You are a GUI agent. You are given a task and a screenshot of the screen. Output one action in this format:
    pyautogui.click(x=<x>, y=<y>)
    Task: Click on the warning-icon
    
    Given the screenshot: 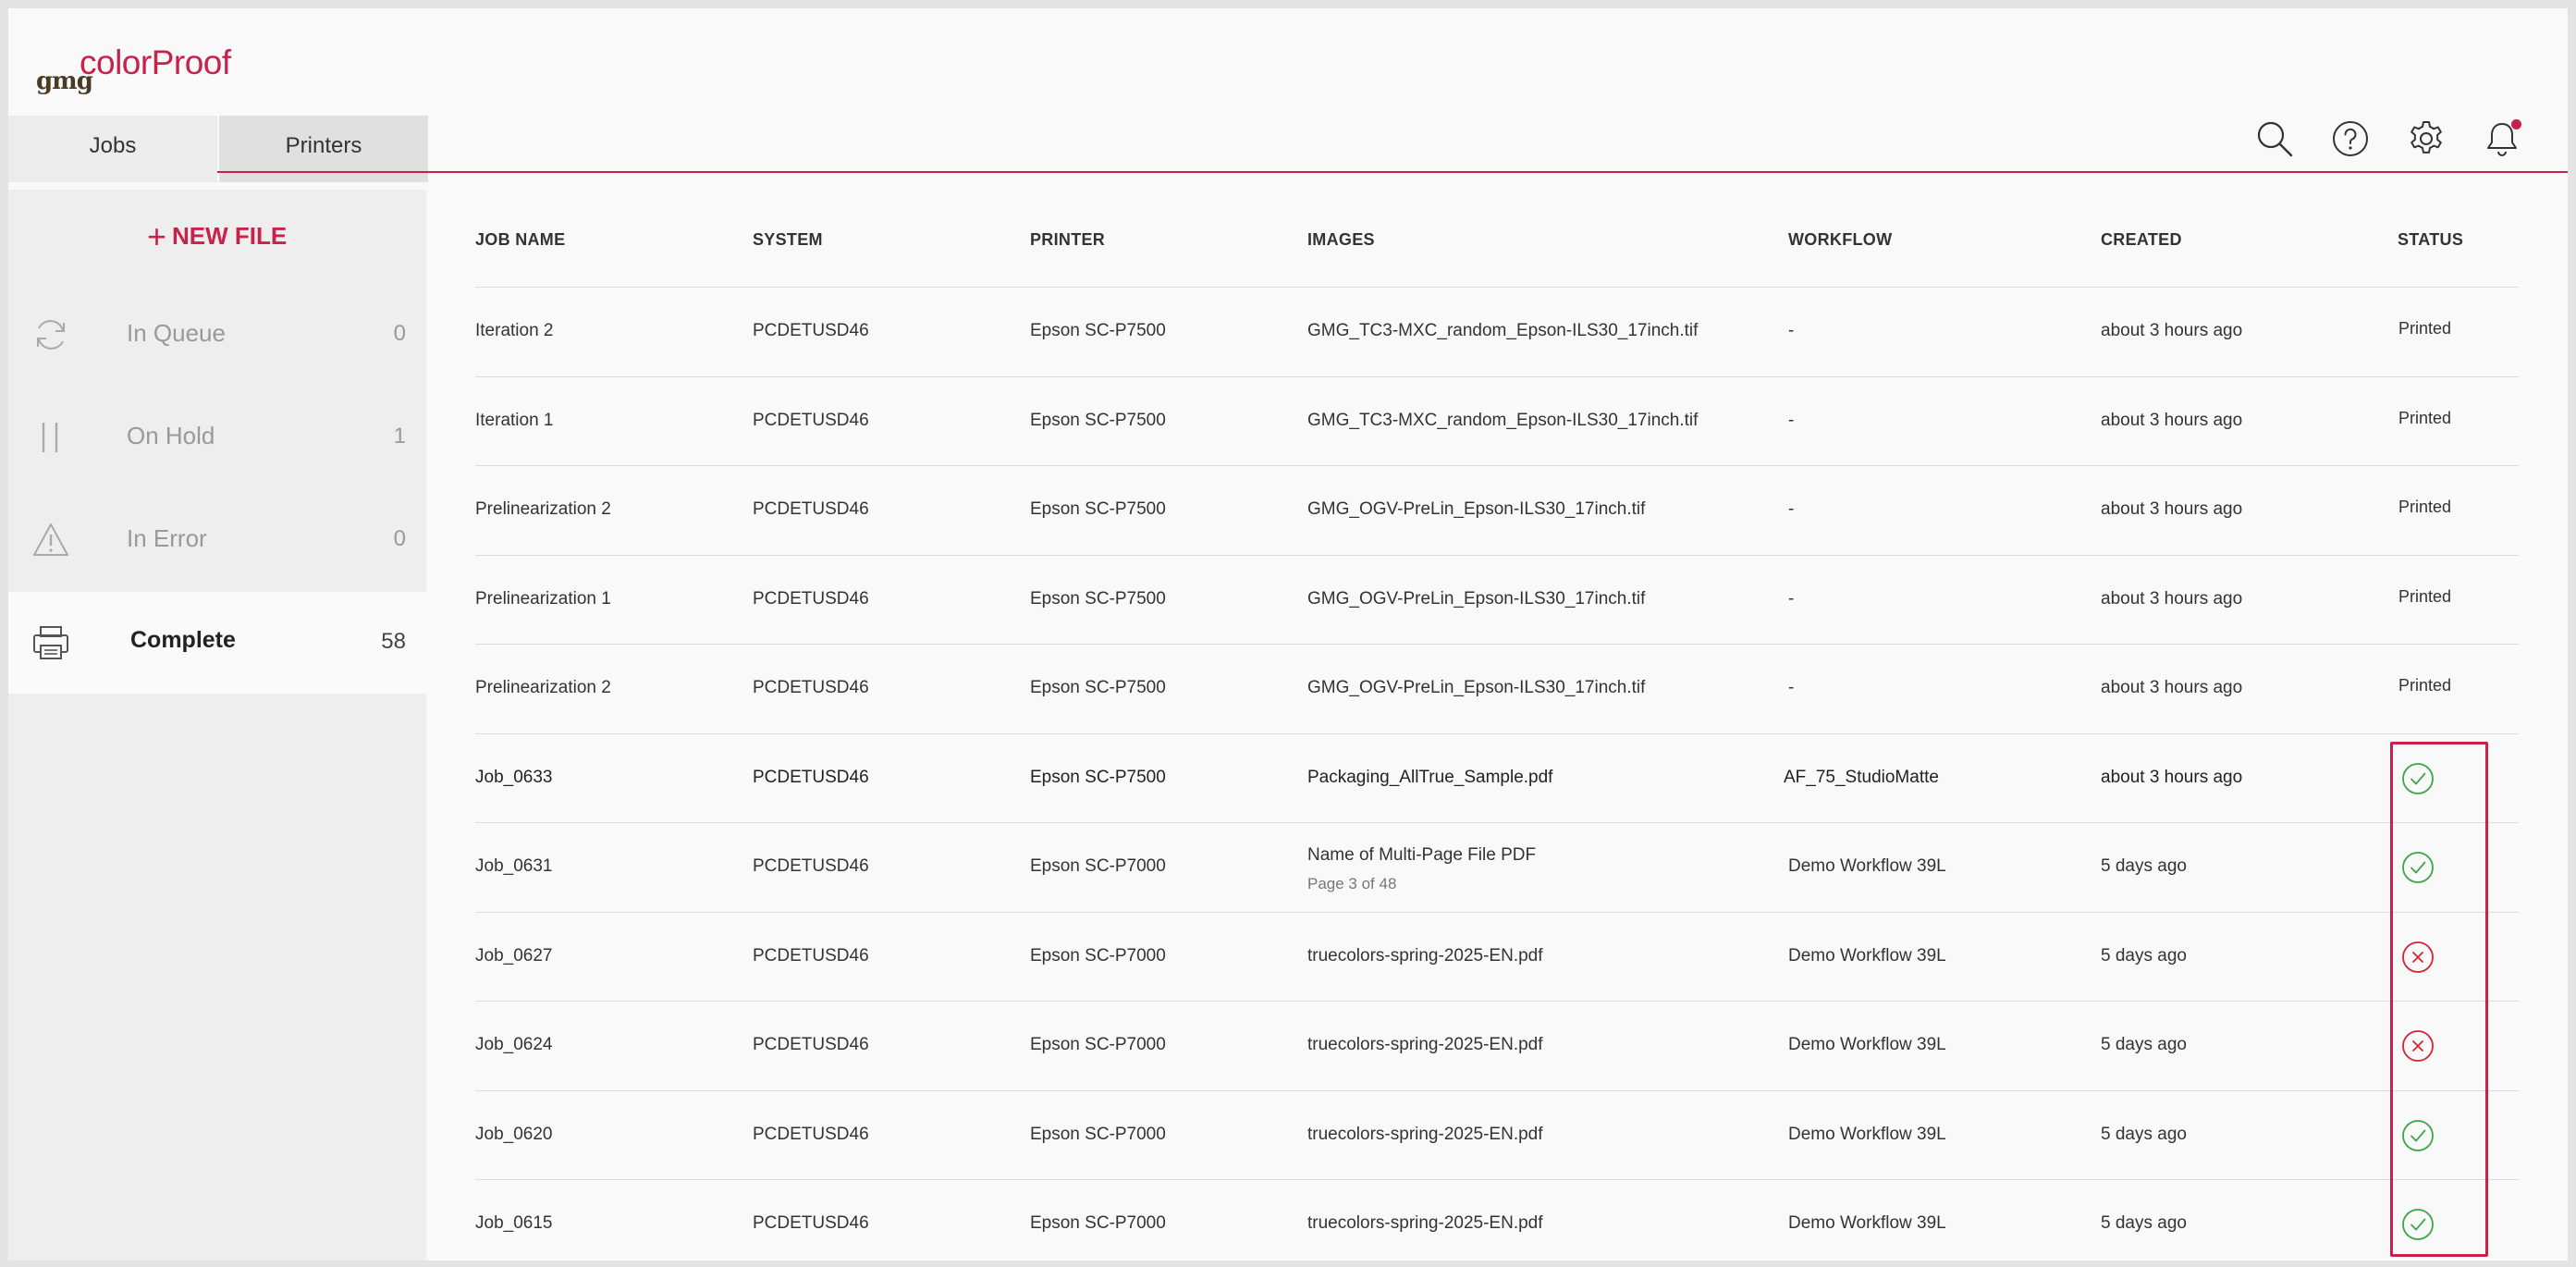 What is the action you would take?
    pyautogui.click(x=51, y=540)
    